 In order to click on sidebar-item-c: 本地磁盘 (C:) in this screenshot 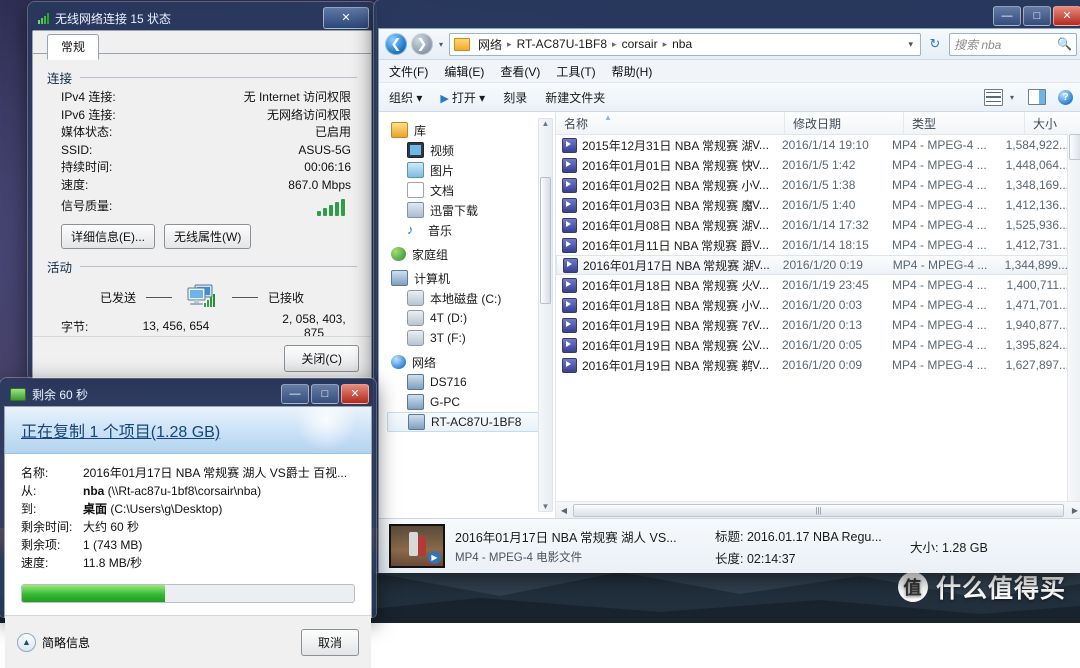, I will do `click(471, 298)`.